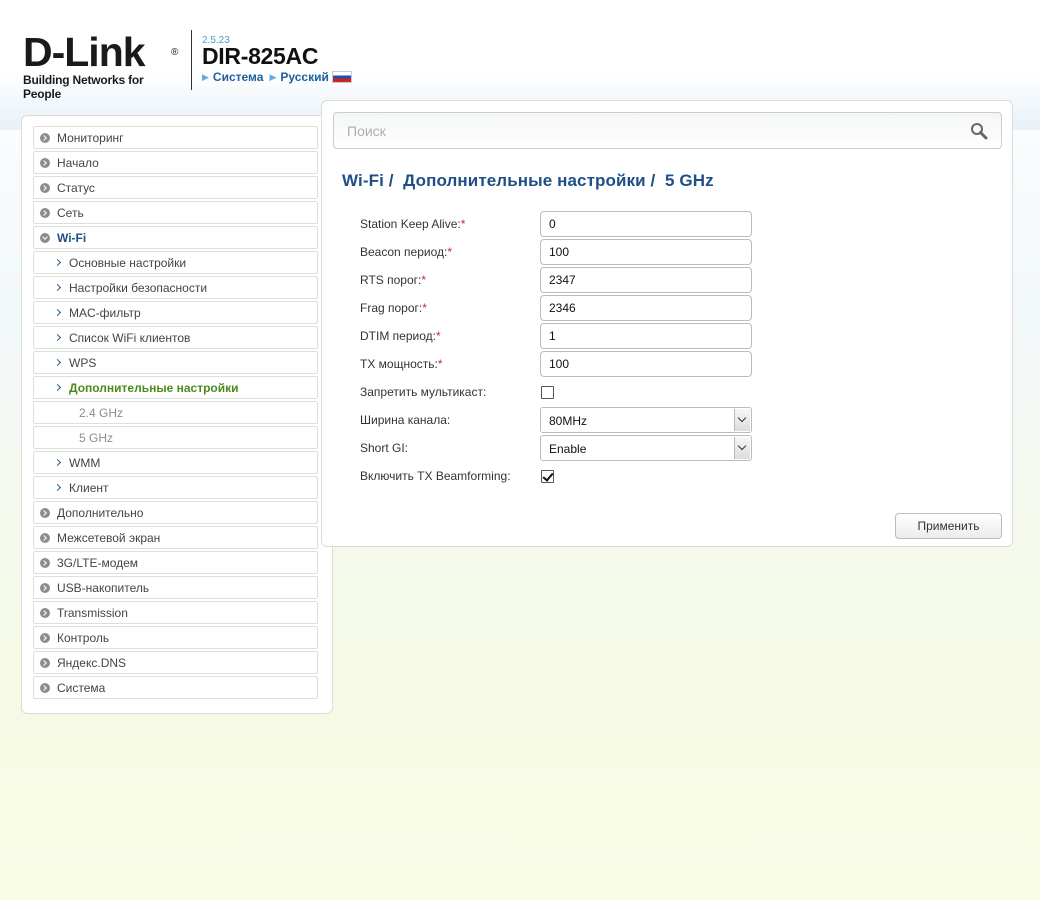 The image size is (1040, 900). Describe the element at coordinates (175, 537) in the screenshot. I see `sidebar-item: Межсетевой экран` at that location.